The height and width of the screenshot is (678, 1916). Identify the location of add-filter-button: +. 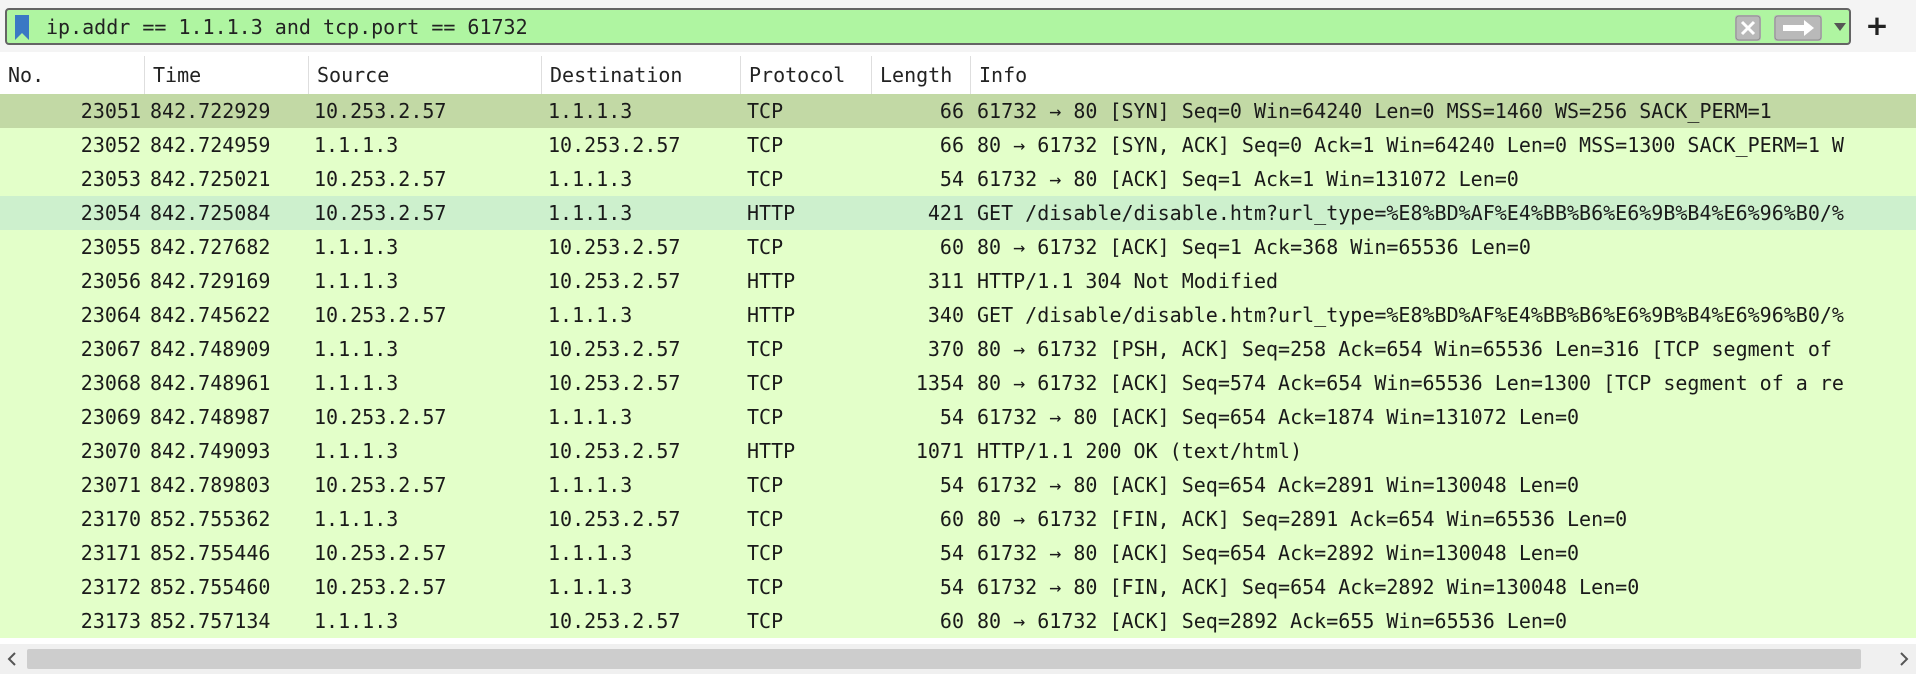
(1877, 26).